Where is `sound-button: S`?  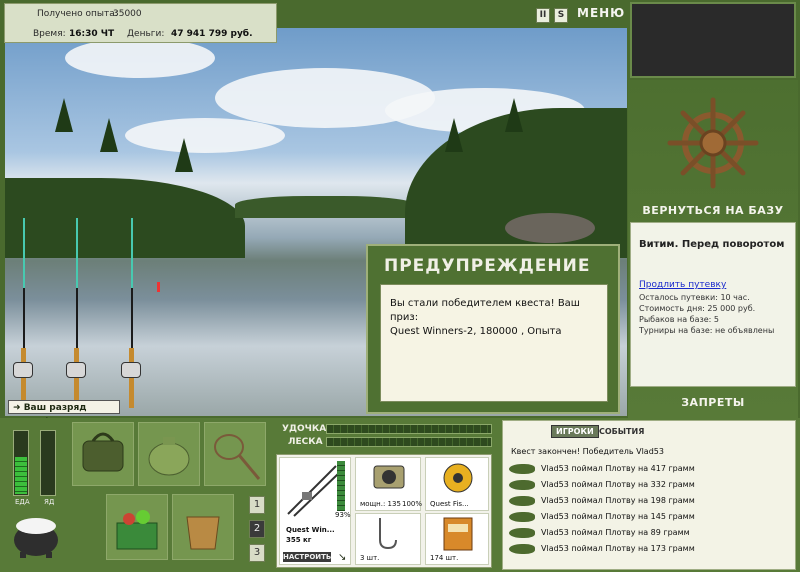
sound-button: S is located at coordinates (561, 15).